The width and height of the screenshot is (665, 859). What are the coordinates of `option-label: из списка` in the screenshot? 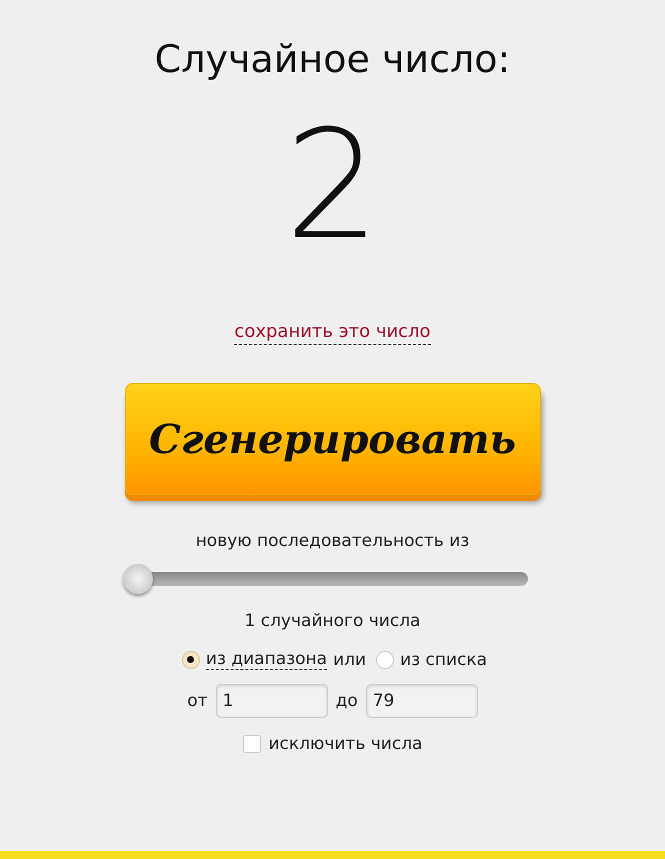 It's located at (444, 660).